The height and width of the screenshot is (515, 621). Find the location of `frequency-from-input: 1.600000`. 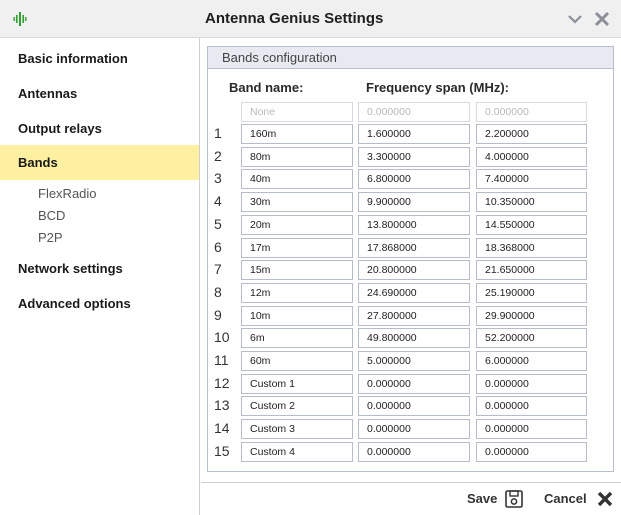

frequency-from-input: 1.600000 is located at coordinates (414, 134).